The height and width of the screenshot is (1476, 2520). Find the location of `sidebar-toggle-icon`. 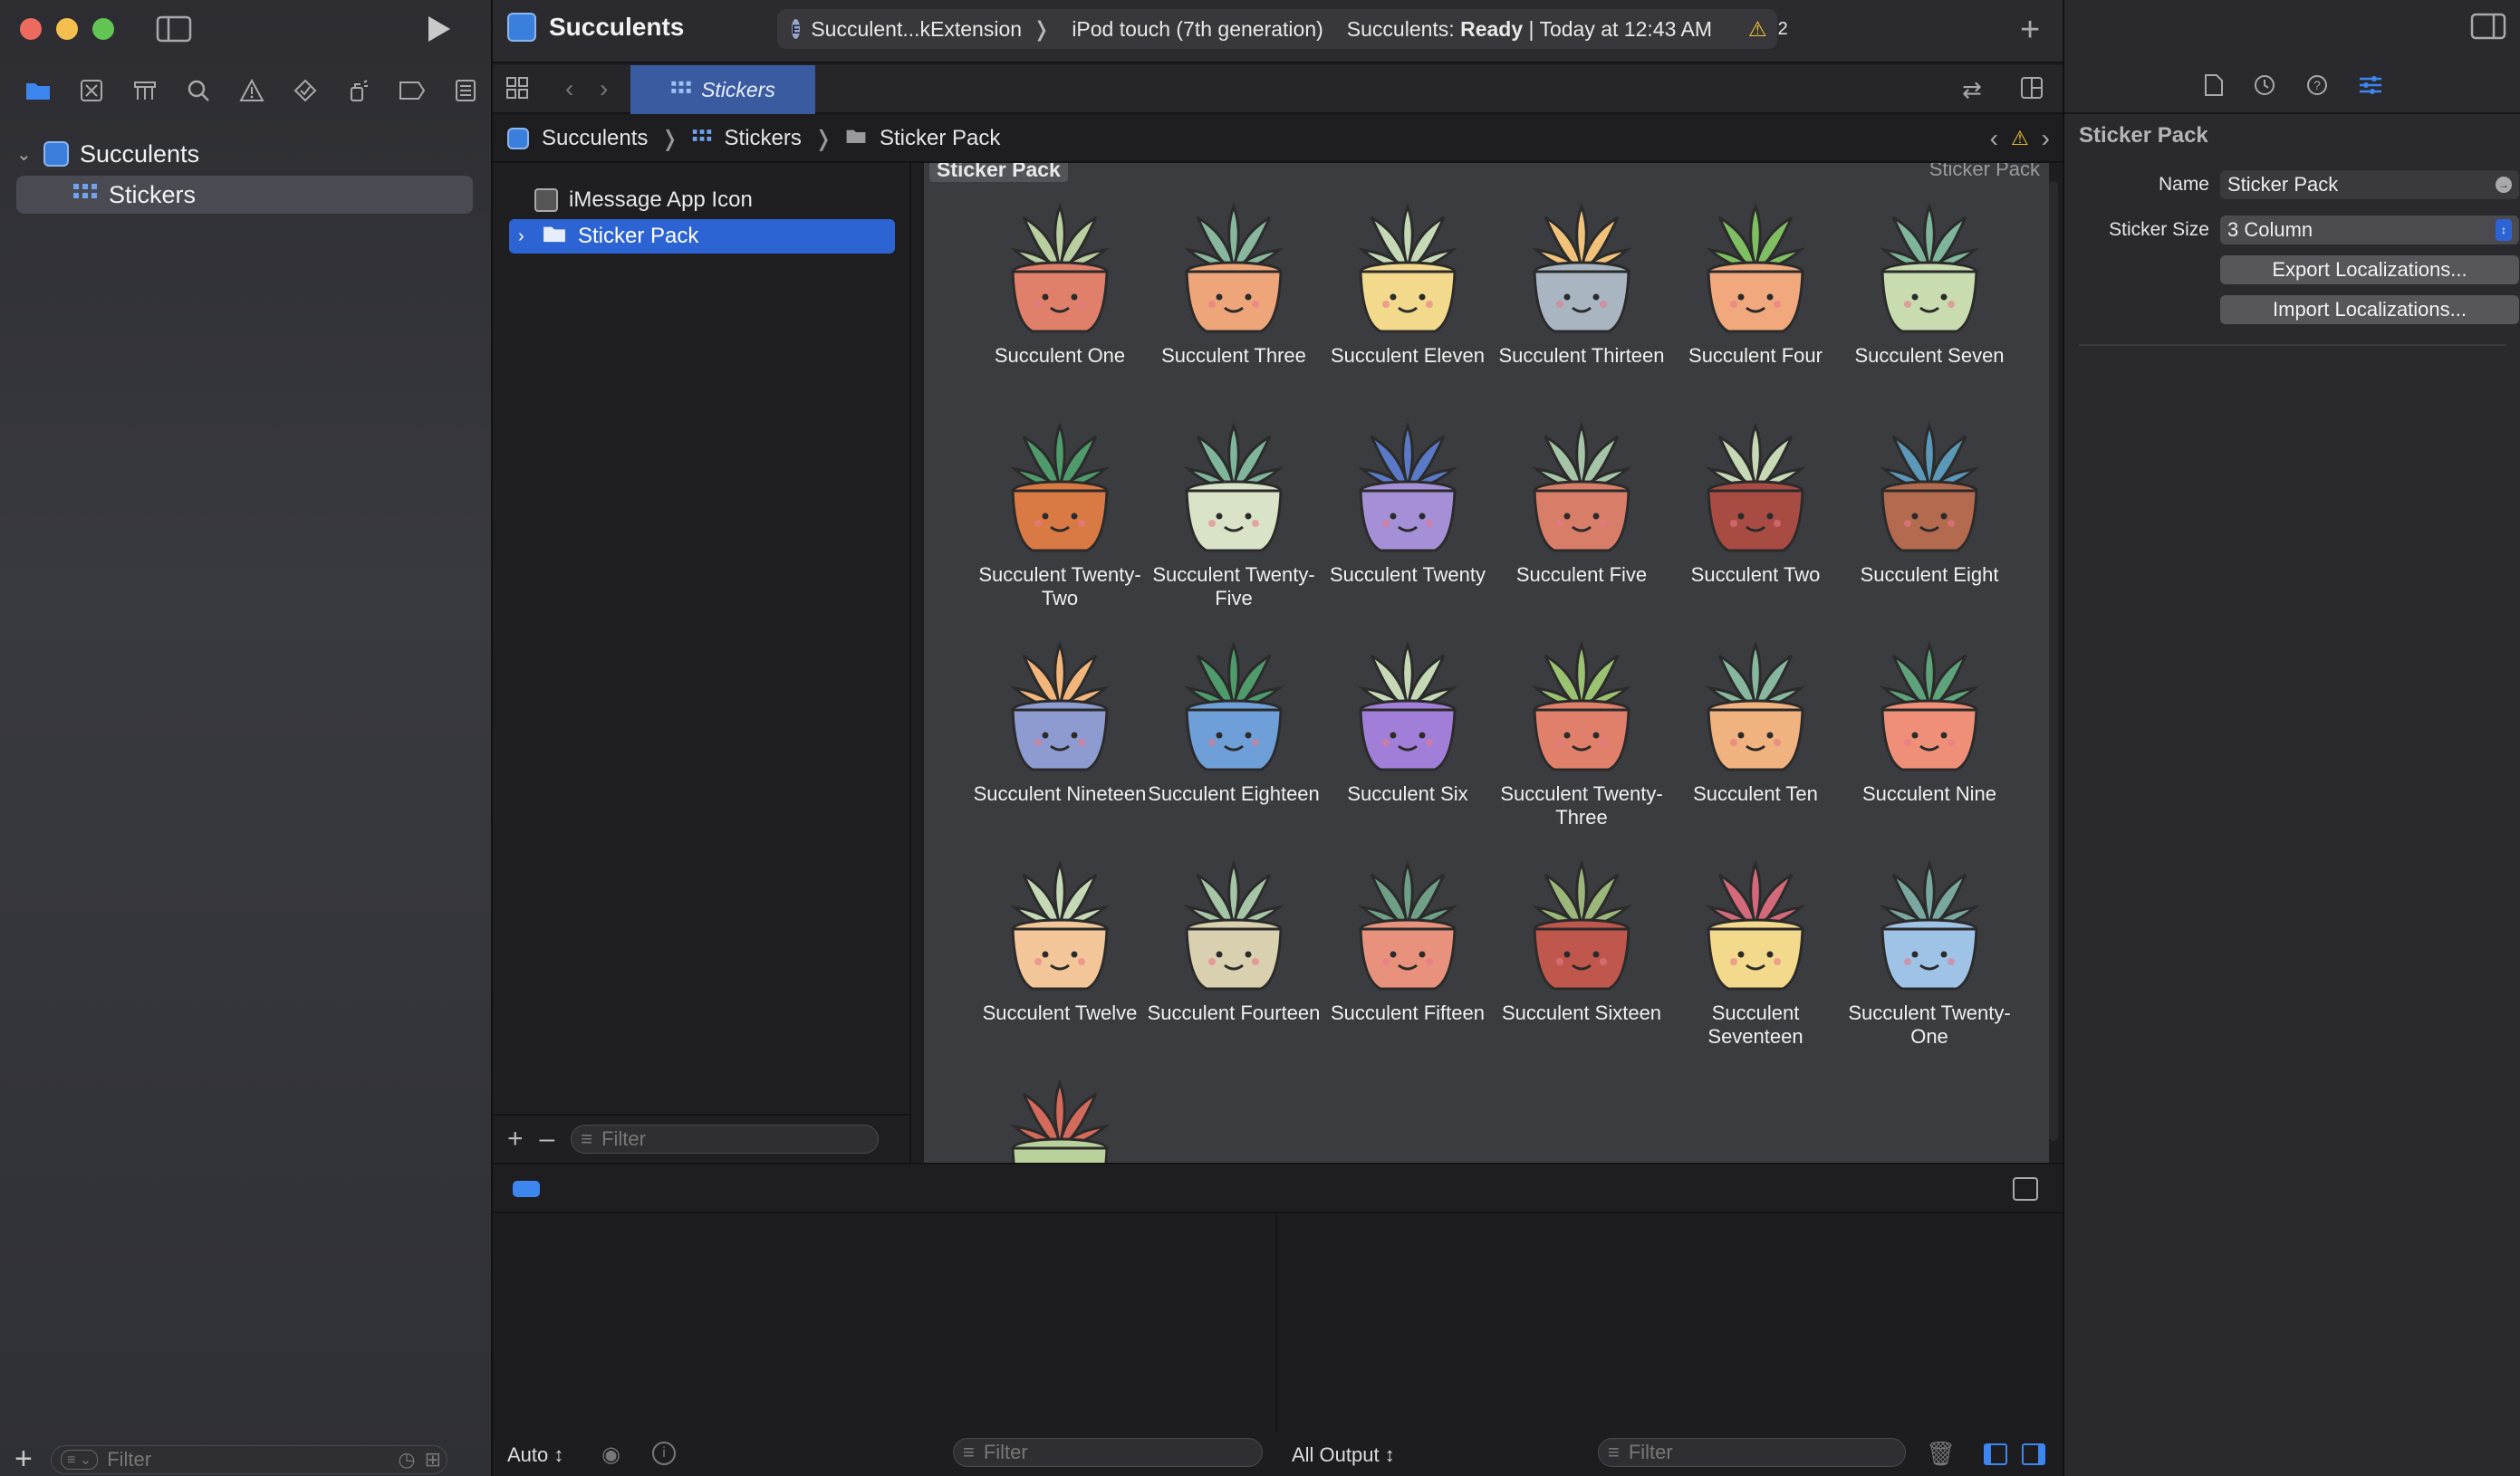

sidebar-toggle-icon is located at coordinates (174, 29).